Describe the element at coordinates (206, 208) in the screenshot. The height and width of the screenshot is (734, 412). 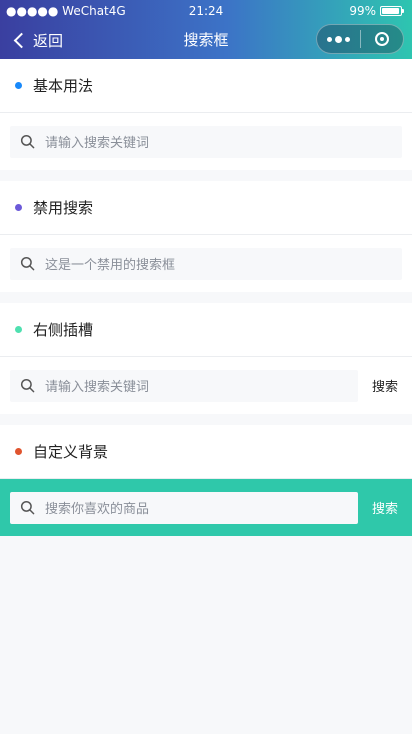
I see `section-title-disabled: 禁用搜索` at that location.